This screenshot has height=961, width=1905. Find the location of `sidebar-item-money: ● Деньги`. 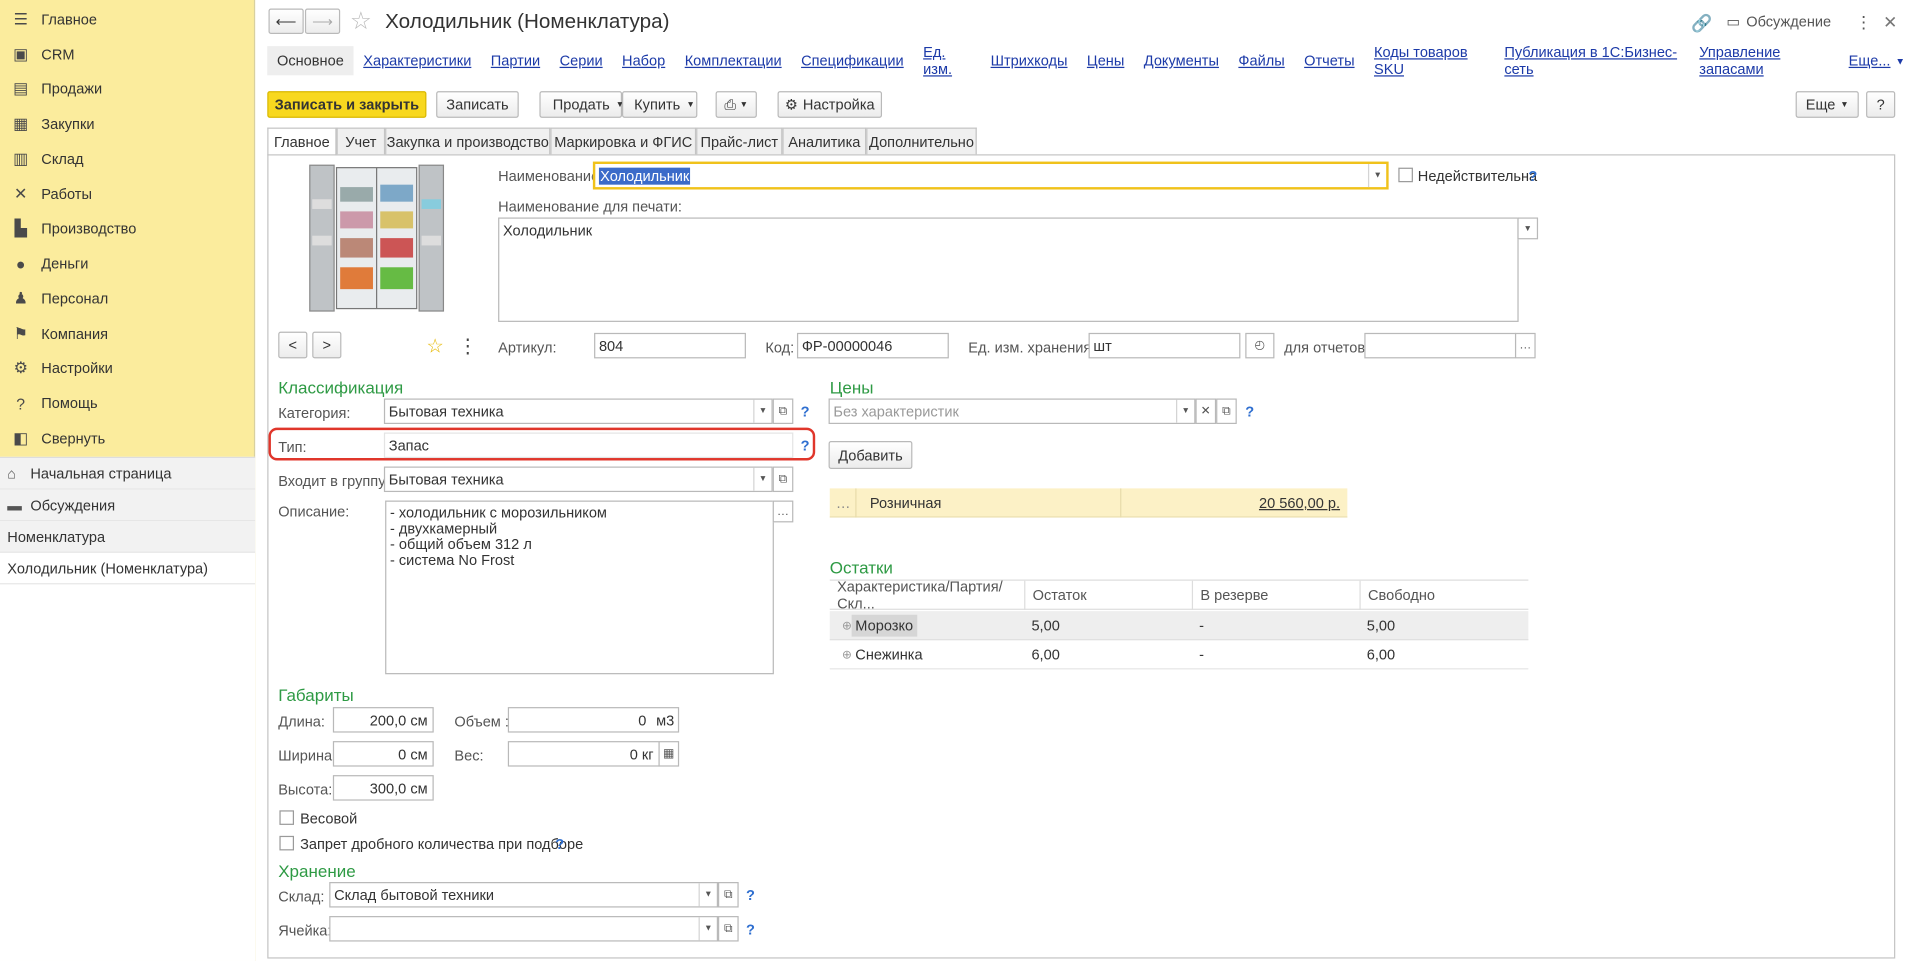

sidebar-item-money: ● Деньги is located at coordinates (127, 264).